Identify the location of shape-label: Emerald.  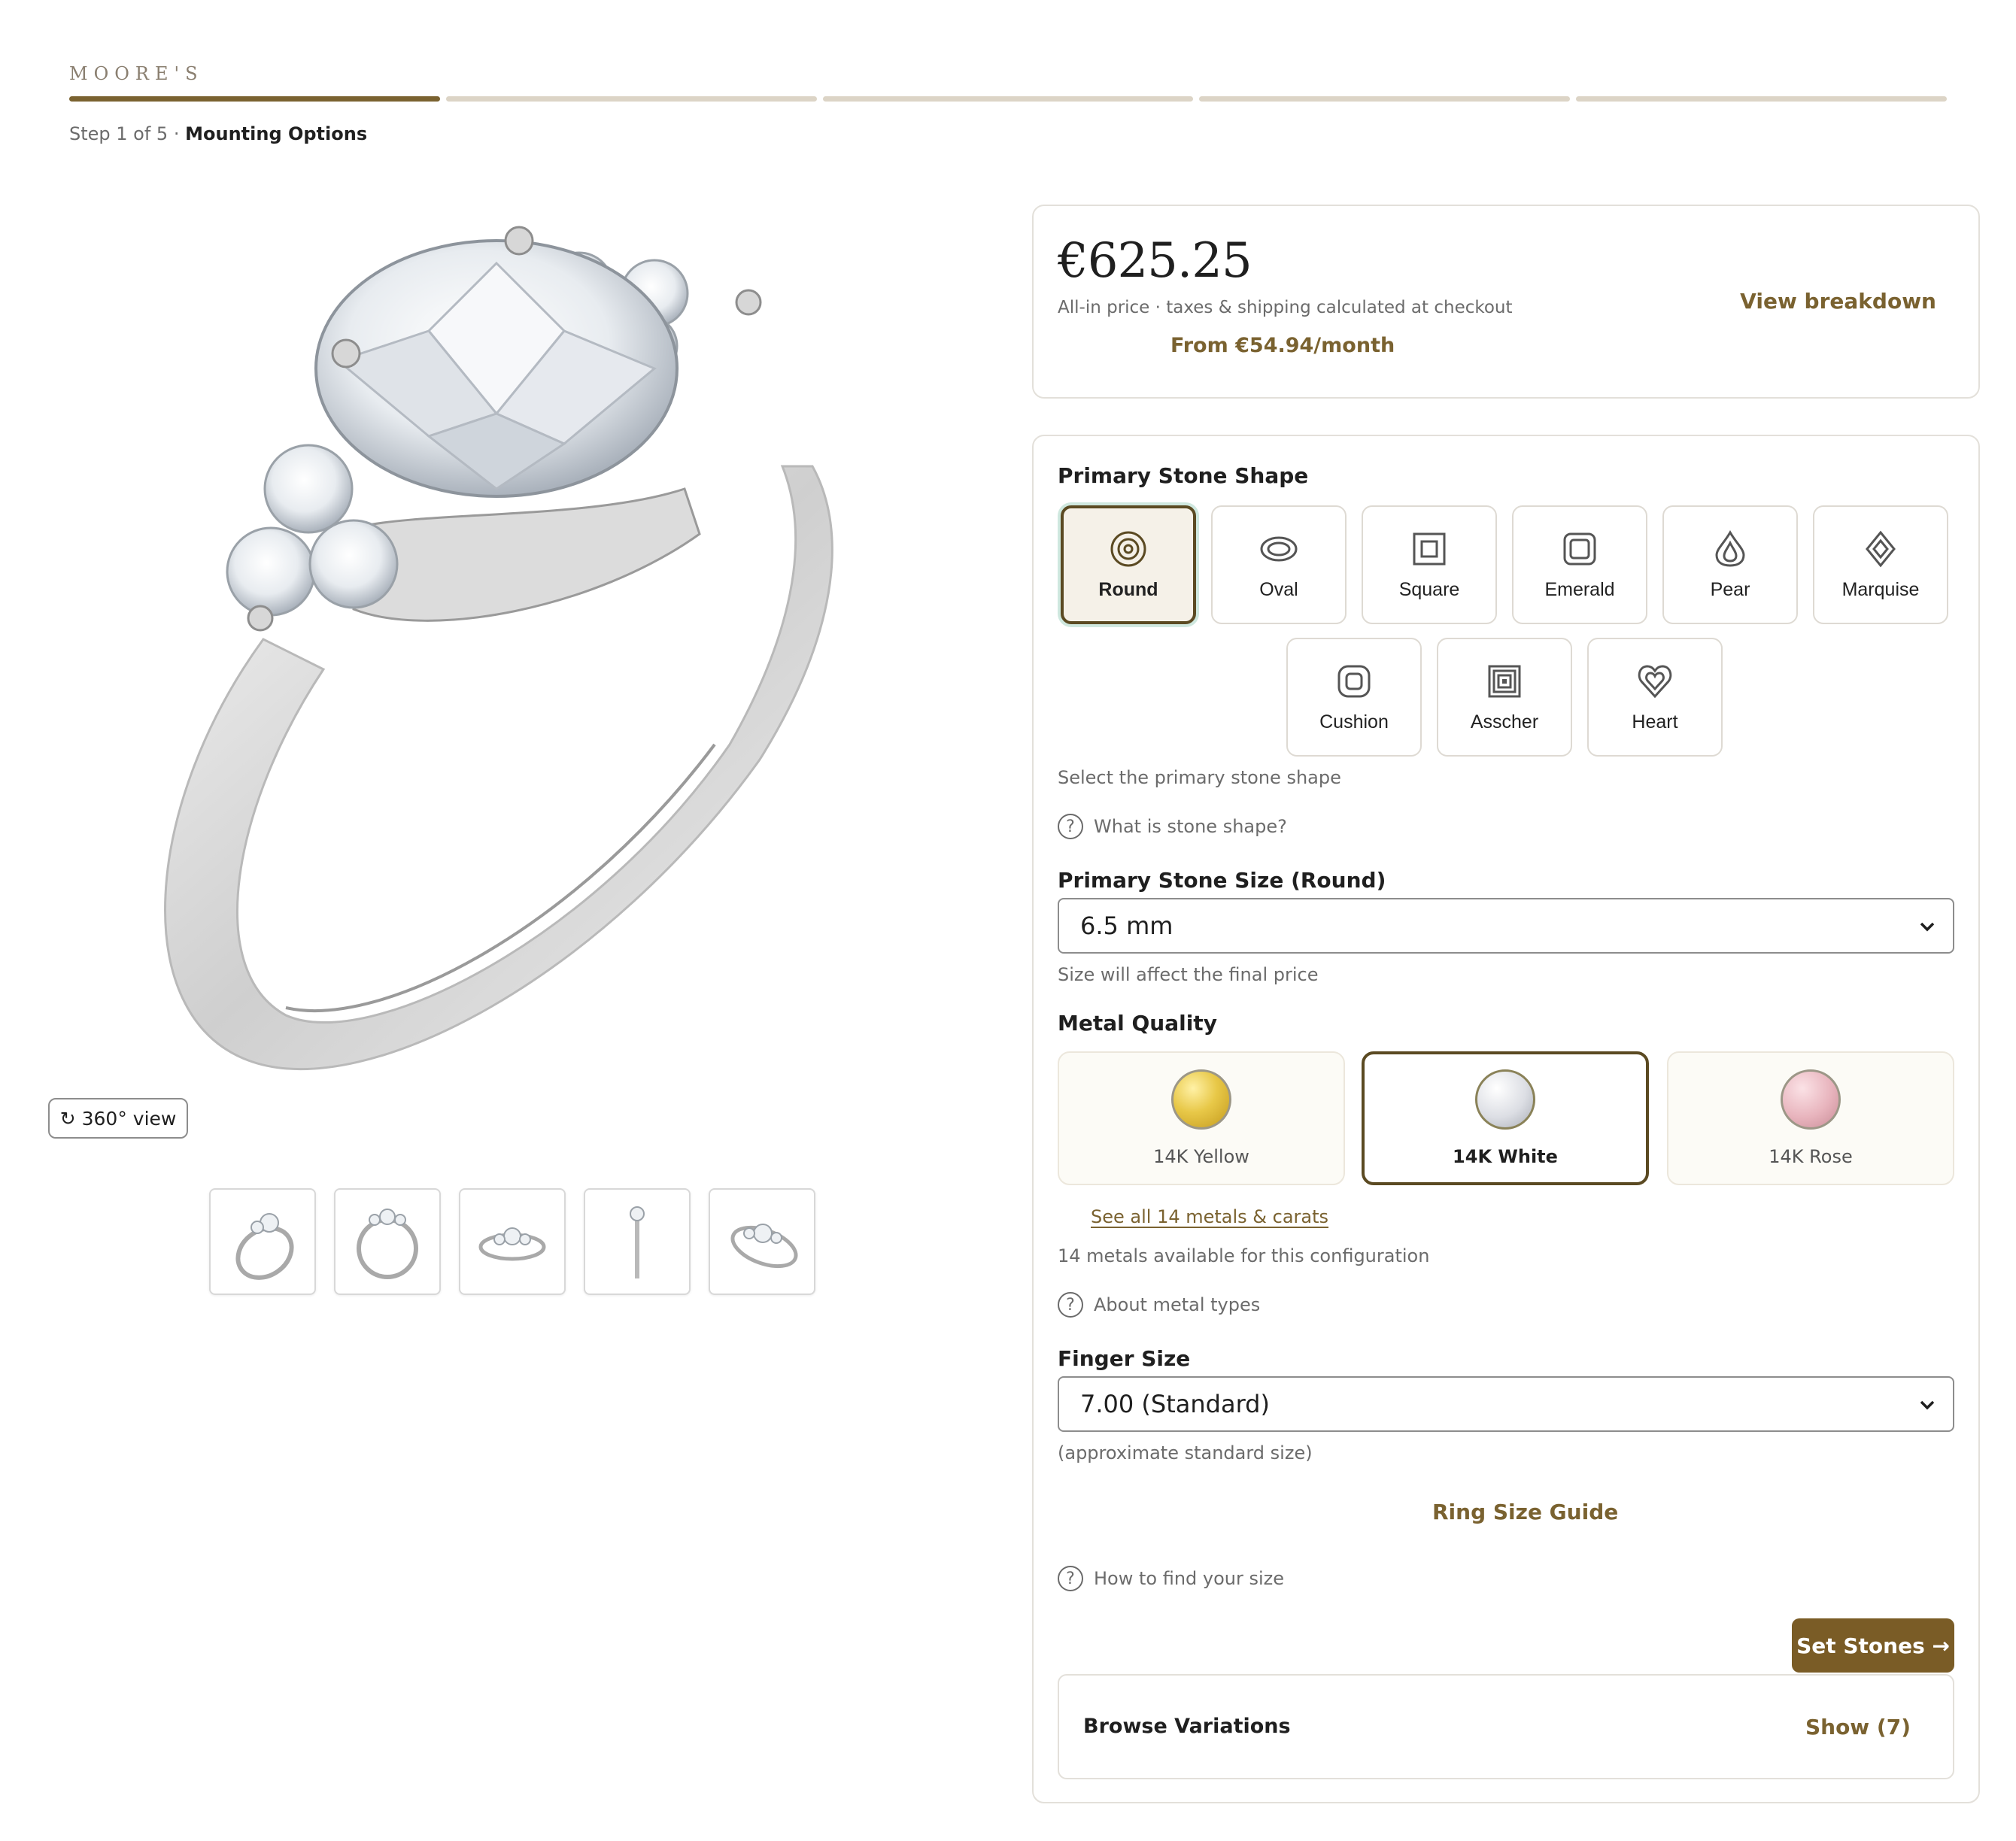
(1579, 589).